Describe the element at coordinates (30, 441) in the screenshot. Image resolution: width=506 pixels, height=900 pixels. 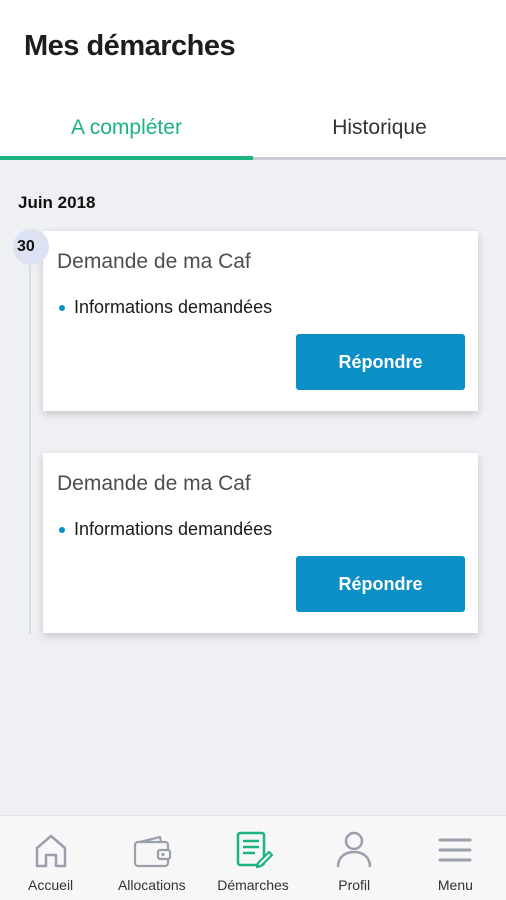
I see `timeline-line` at that location.